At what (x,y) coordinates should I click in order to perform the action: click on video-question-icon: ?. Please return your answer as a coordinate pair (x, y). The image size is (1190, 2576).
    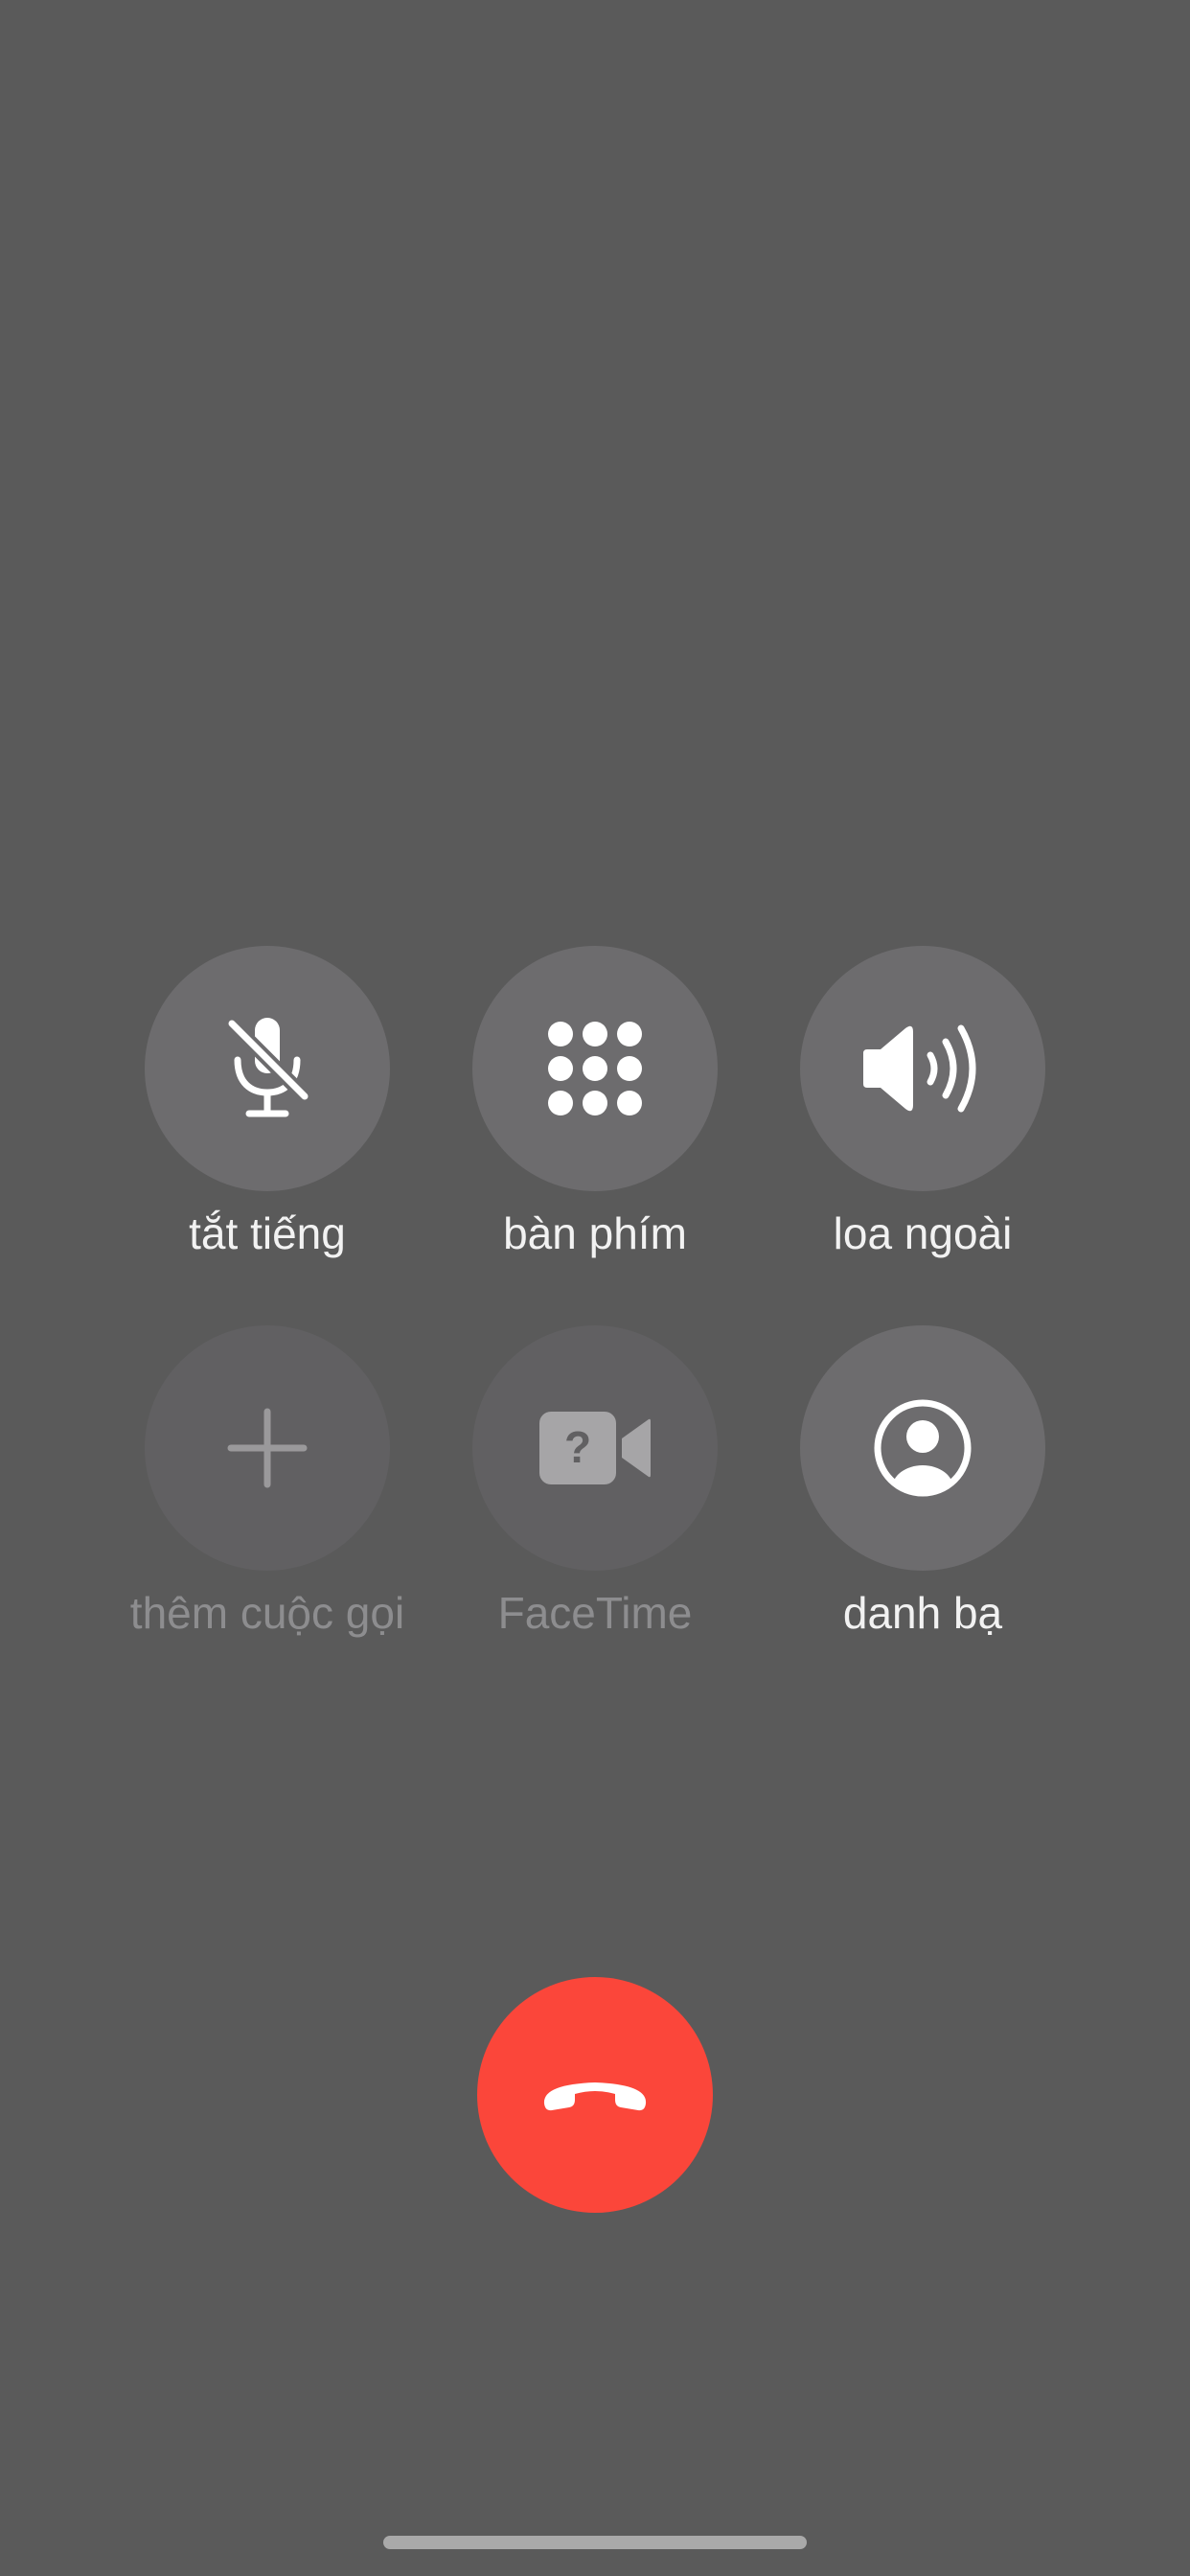
    Looking at the image, I should click on (595, 1448).